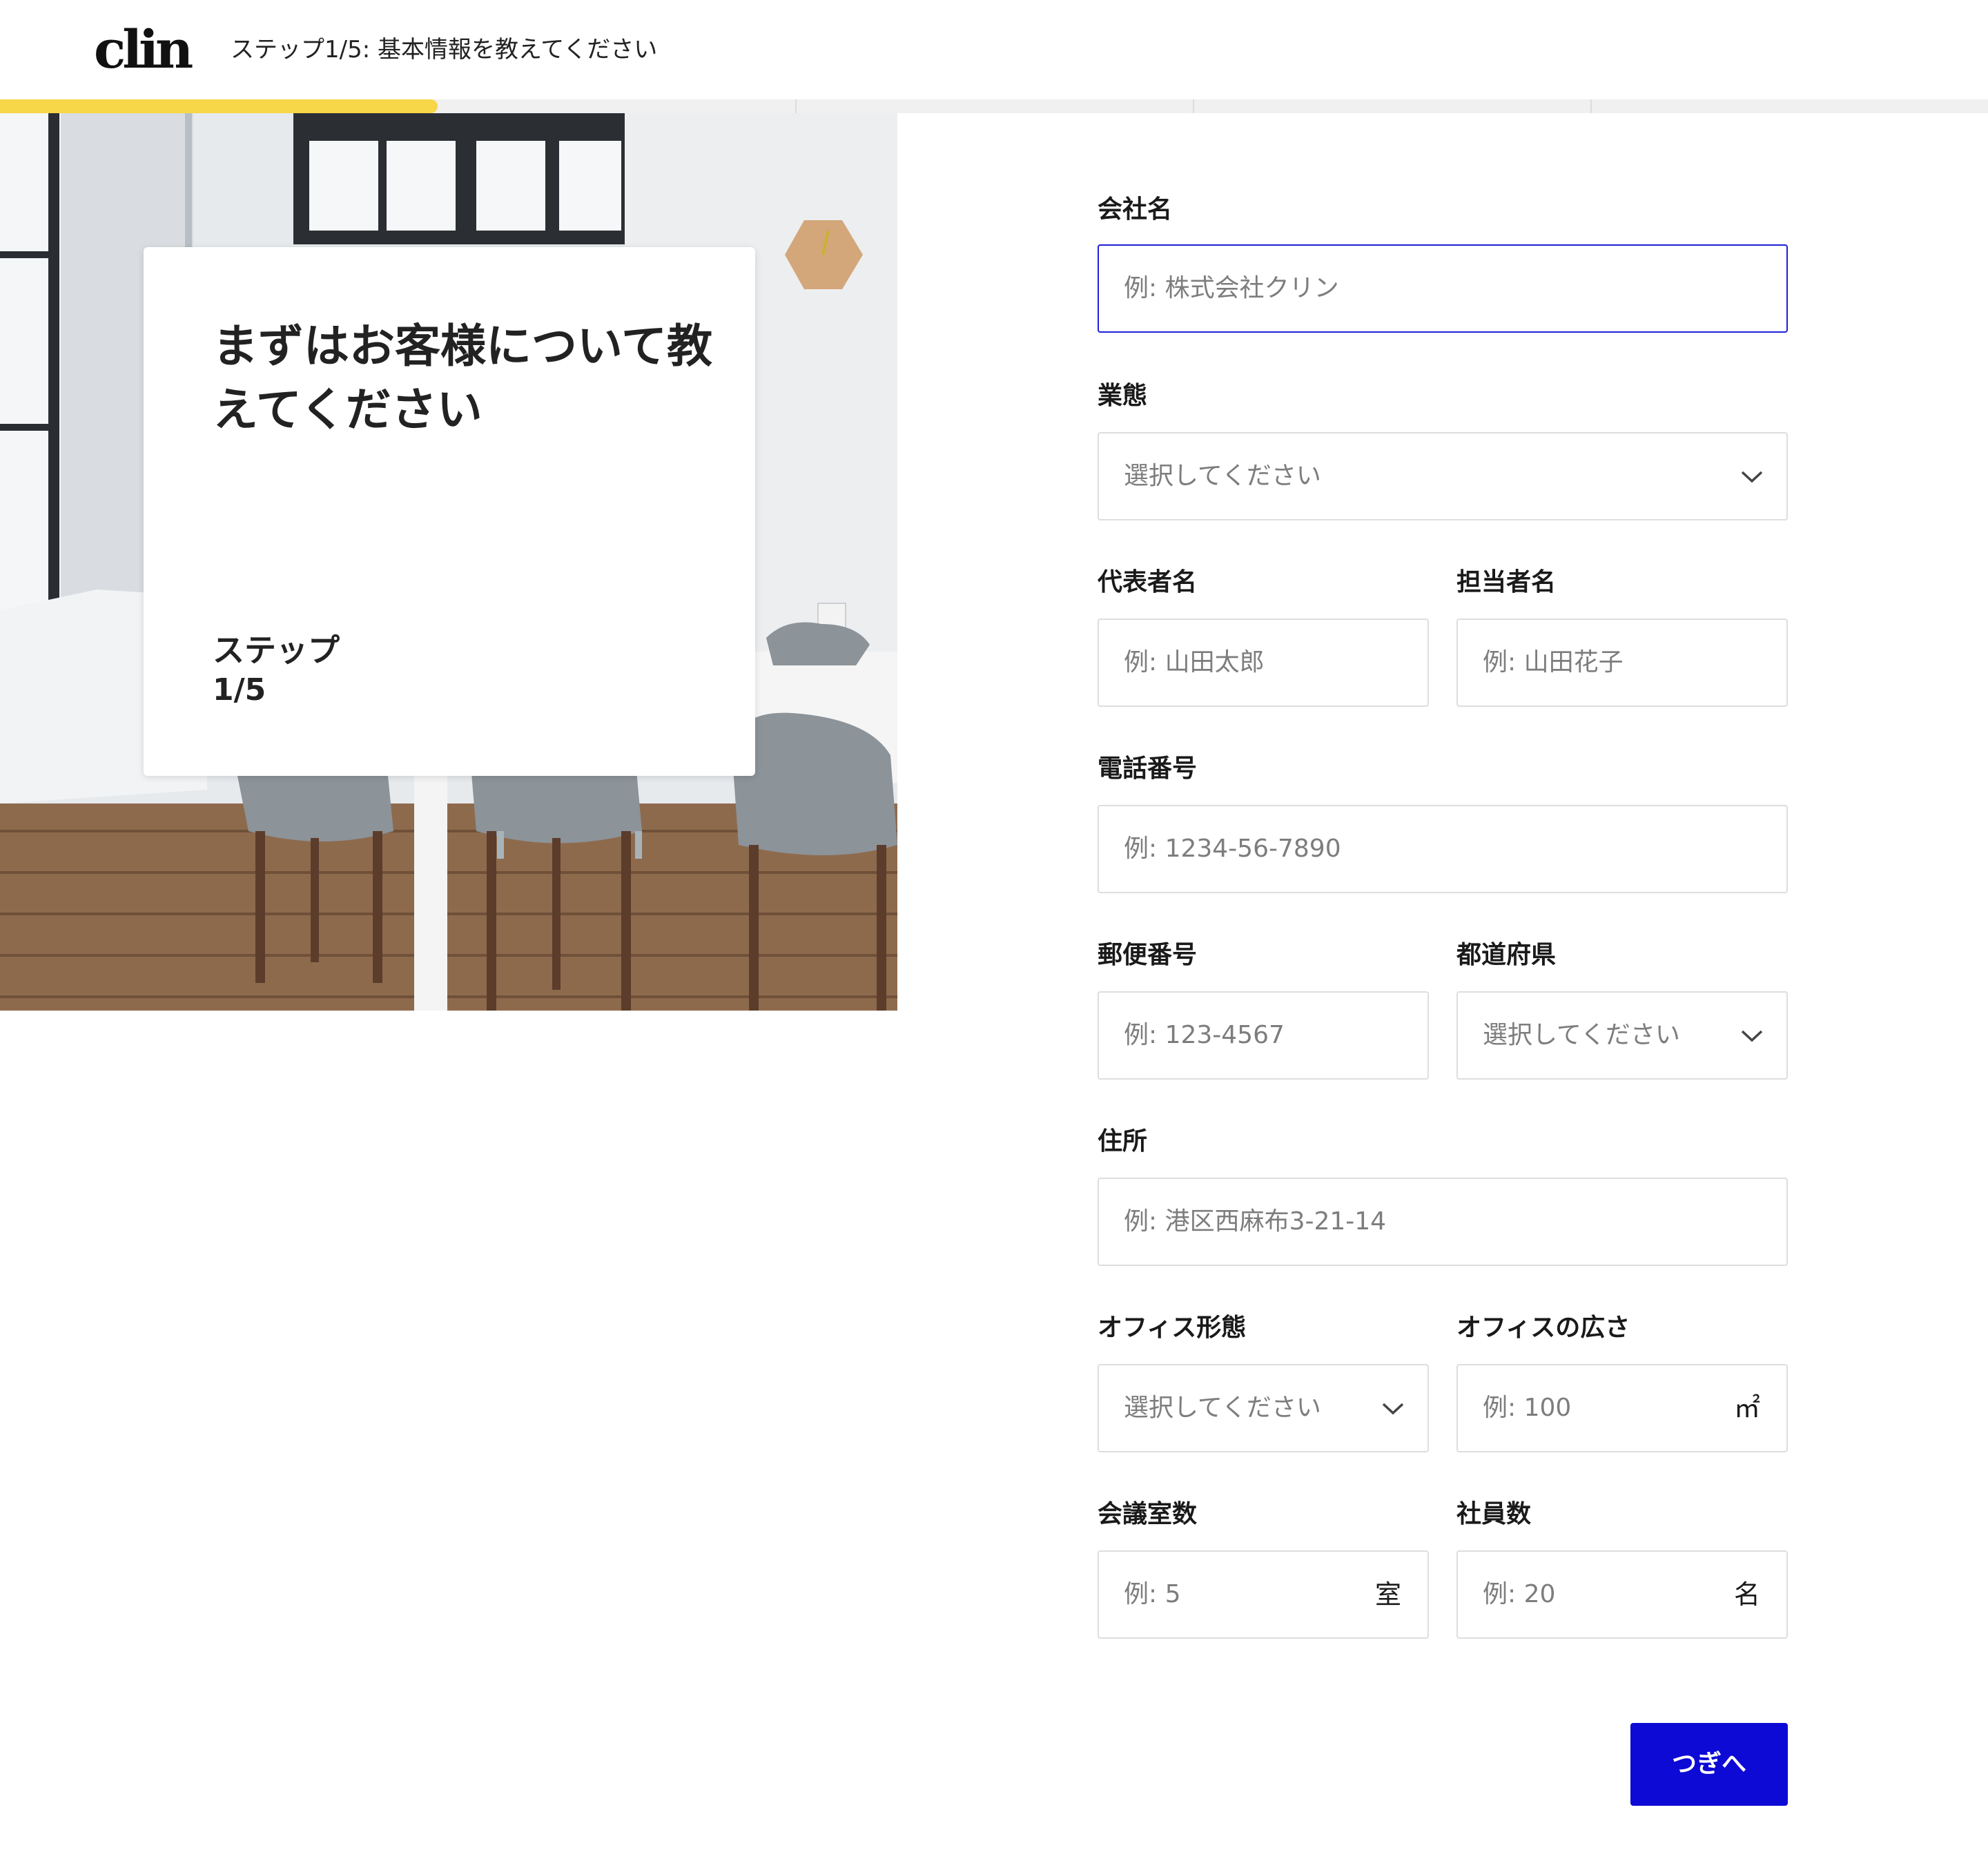 The width and height of the screenshot is (1988, 1861). I want to click on phone-input: 例: 1234-56-7890, so click(1443, 849).